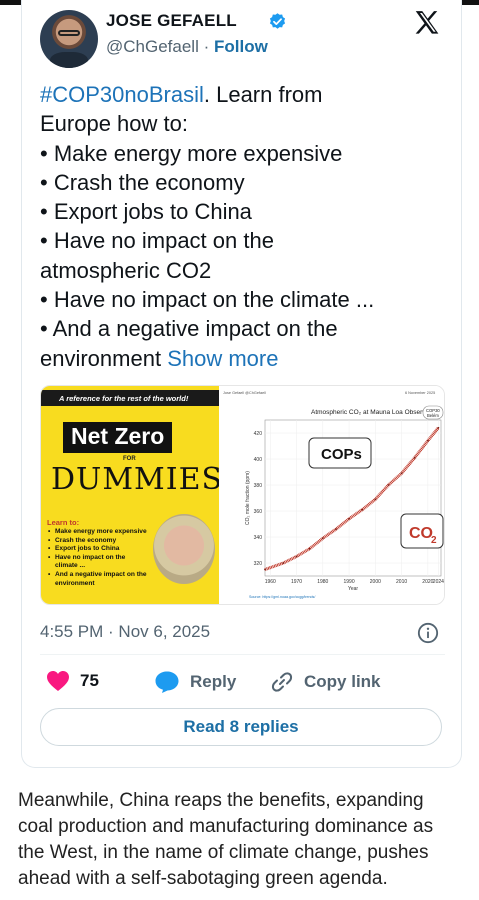 The height and width of the screenshot is (900, 479). I want to click on show-more-link: Show more, so click(222, 358).